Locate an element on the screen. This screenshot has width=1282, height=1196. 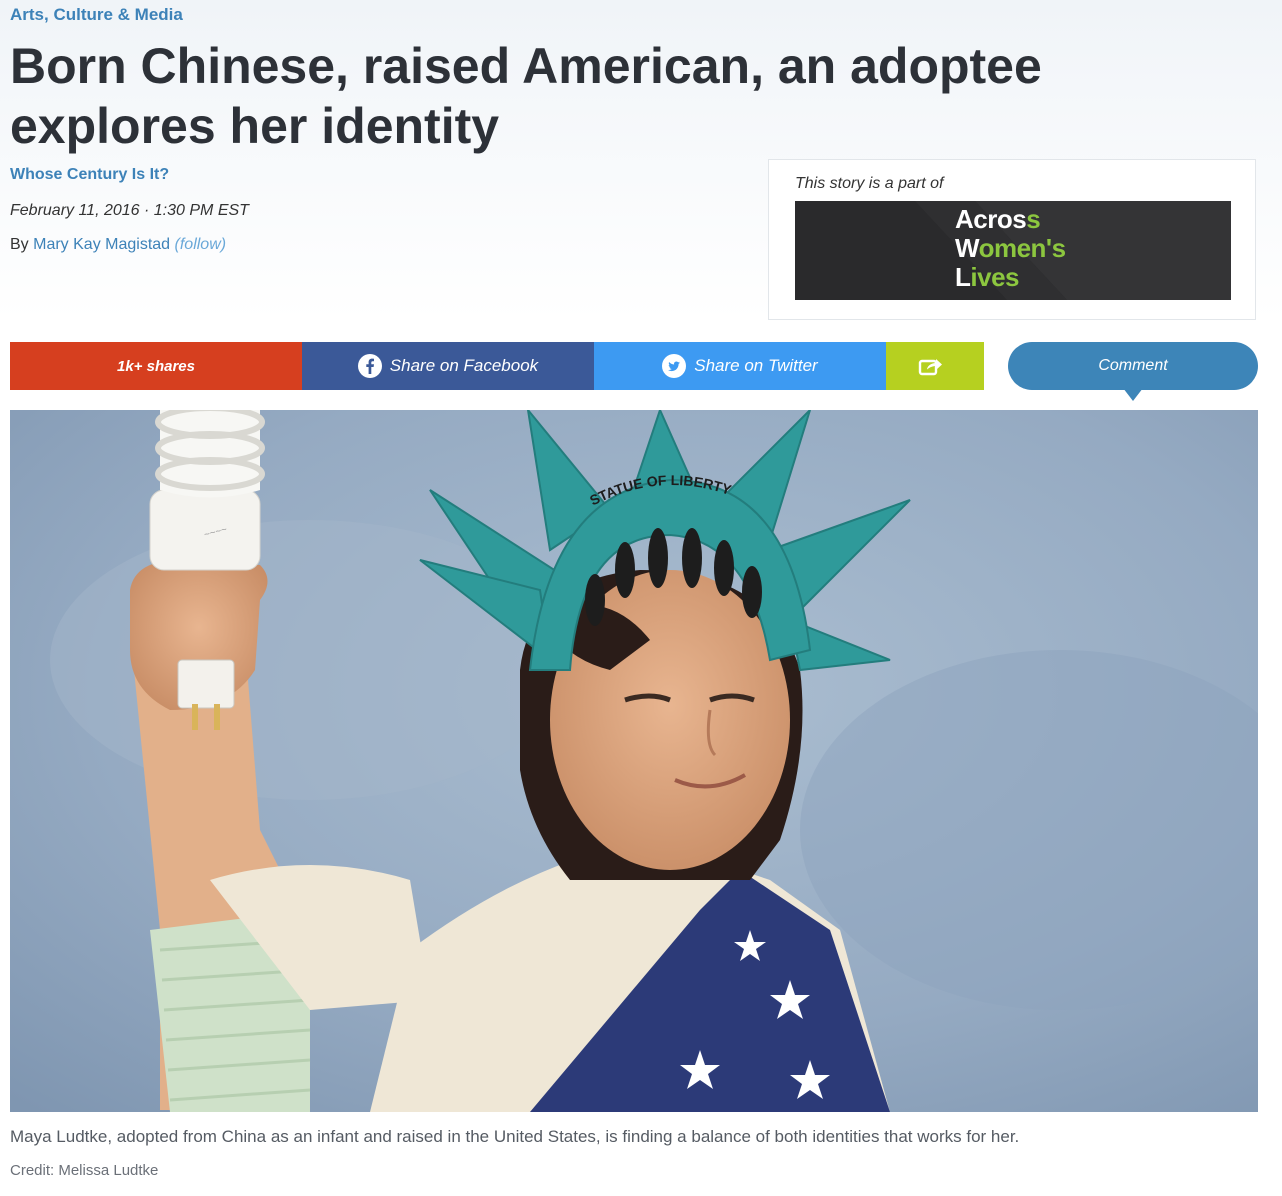
share-twitter-label: Share on Twitter is located at coordinates (756, 365).